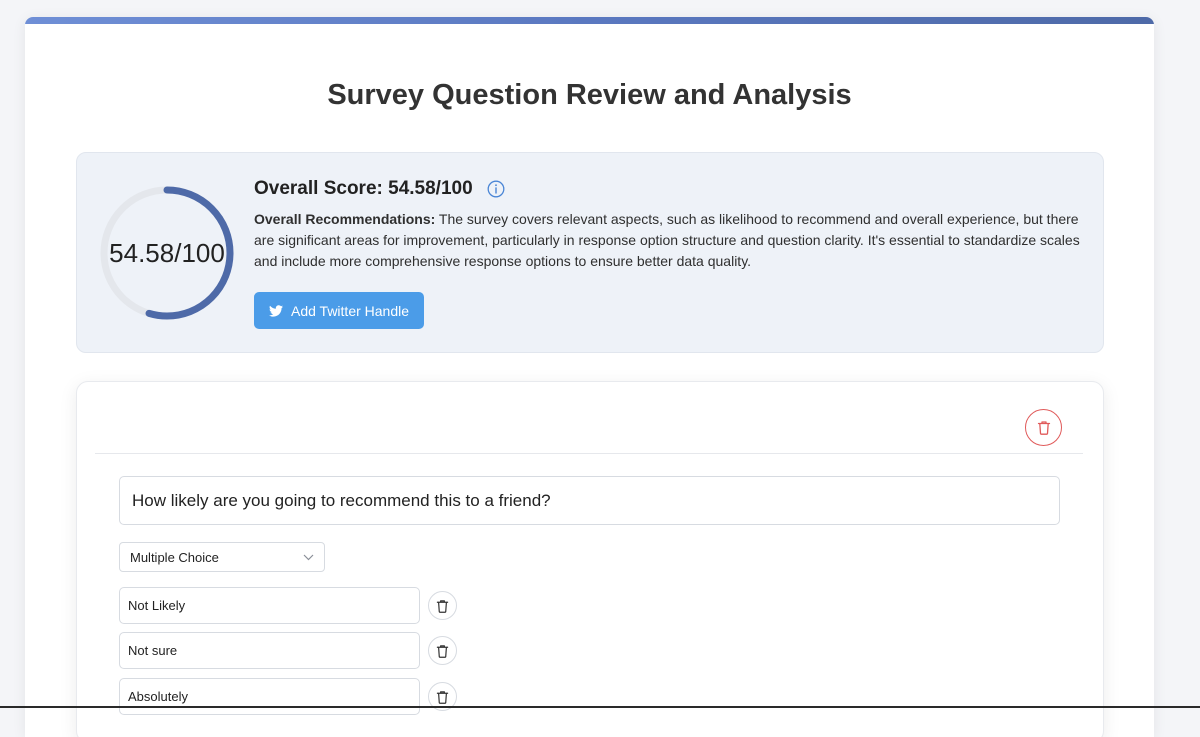 This screenshot has width=1200, height=737. I want to click on twitter-icon, so click(276, 310).